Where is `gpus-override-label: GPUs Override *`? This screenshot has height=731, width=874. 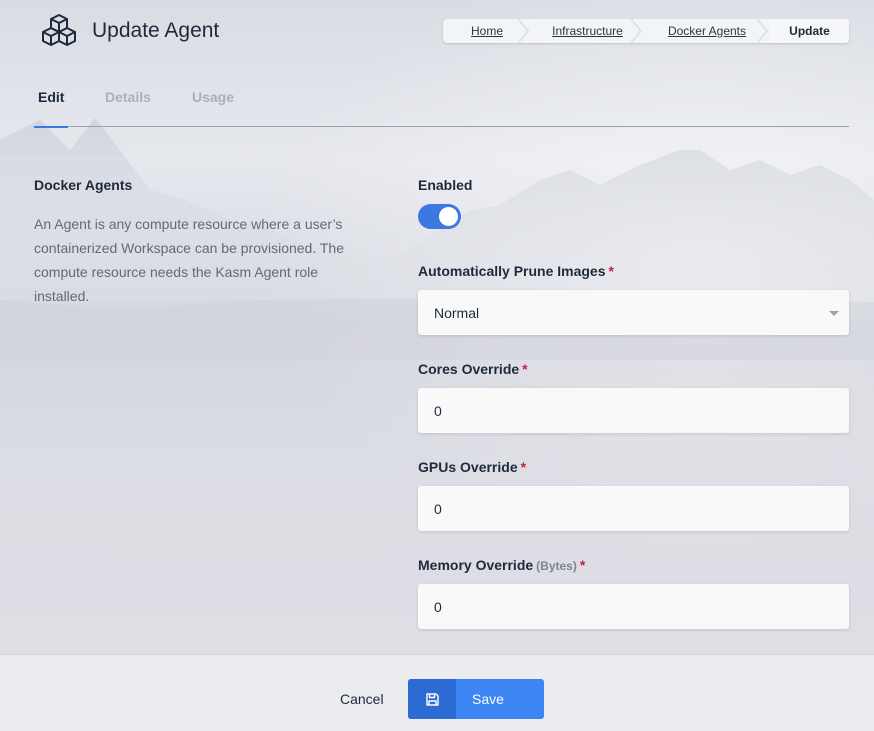 gpus-override-label: GPUs Override * is located at coordinates (472, 467).